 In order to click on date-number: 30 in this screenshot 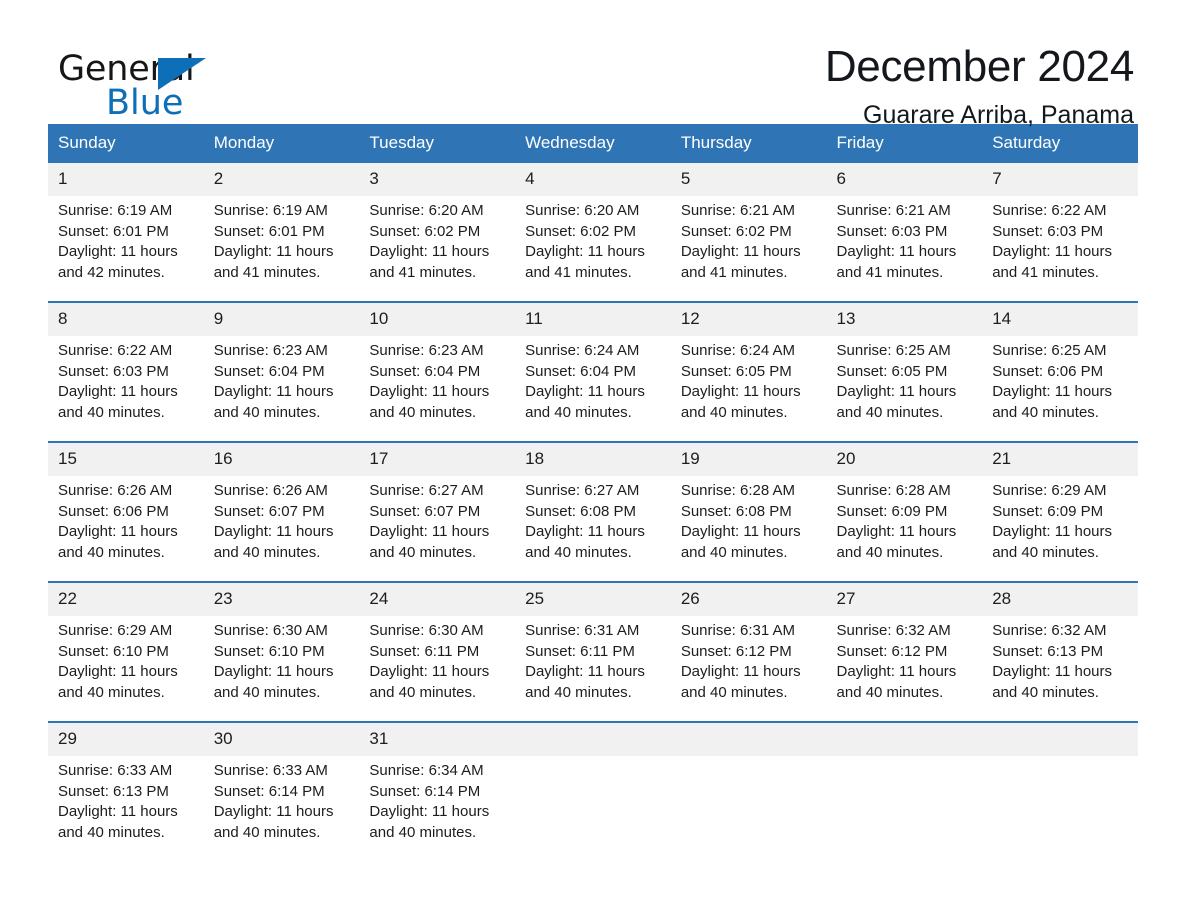, I will do `click(281, 738)`.